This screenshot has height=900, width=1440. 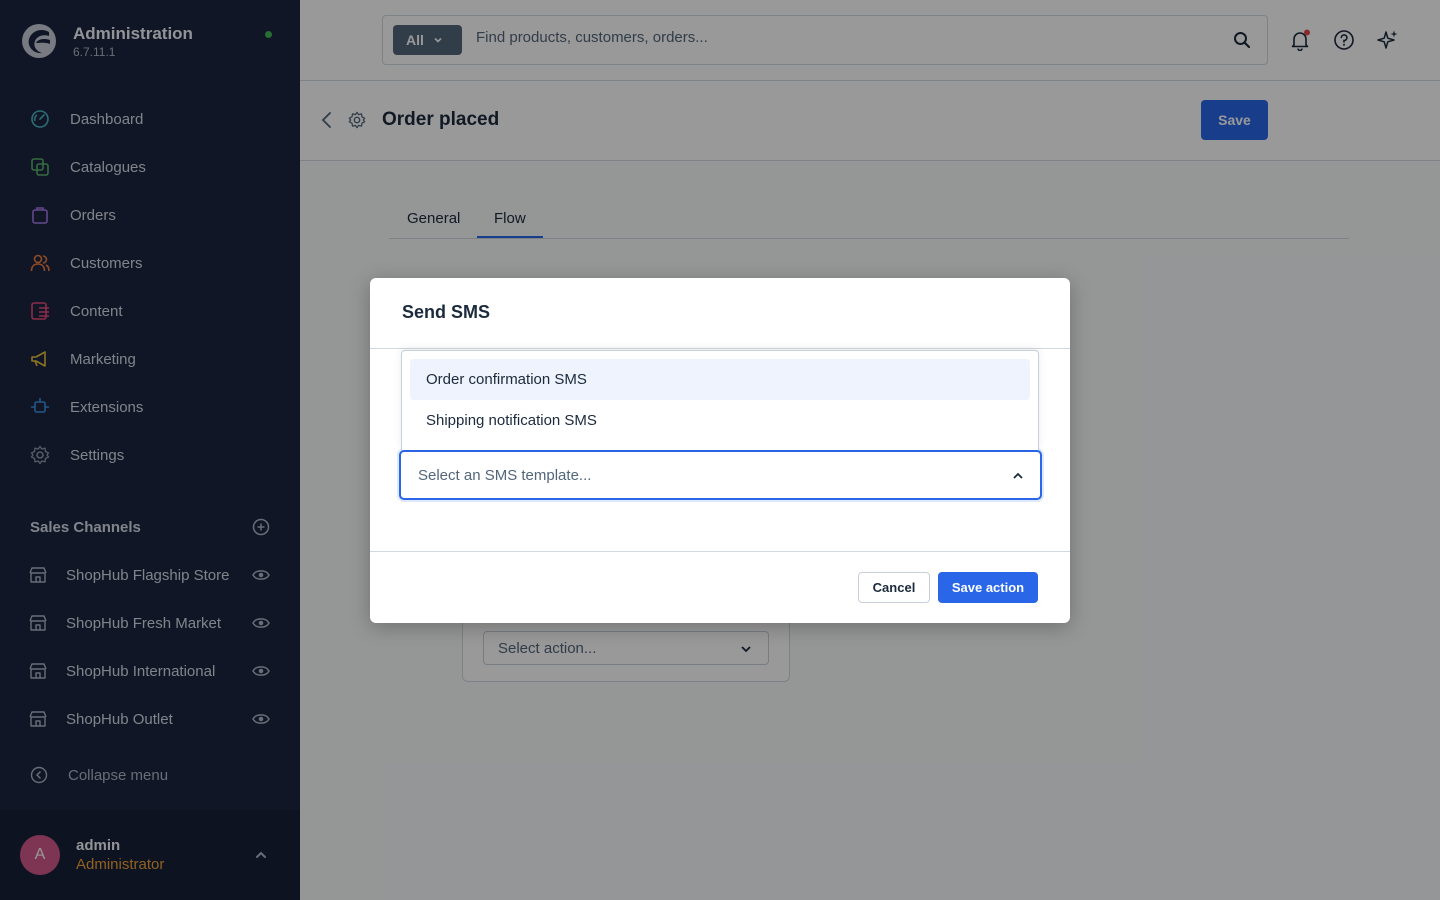 What do you see at coordinates (988, 587) in the screenshot?
I see `save-action-button: Save action` at bounding box center [988, 587].